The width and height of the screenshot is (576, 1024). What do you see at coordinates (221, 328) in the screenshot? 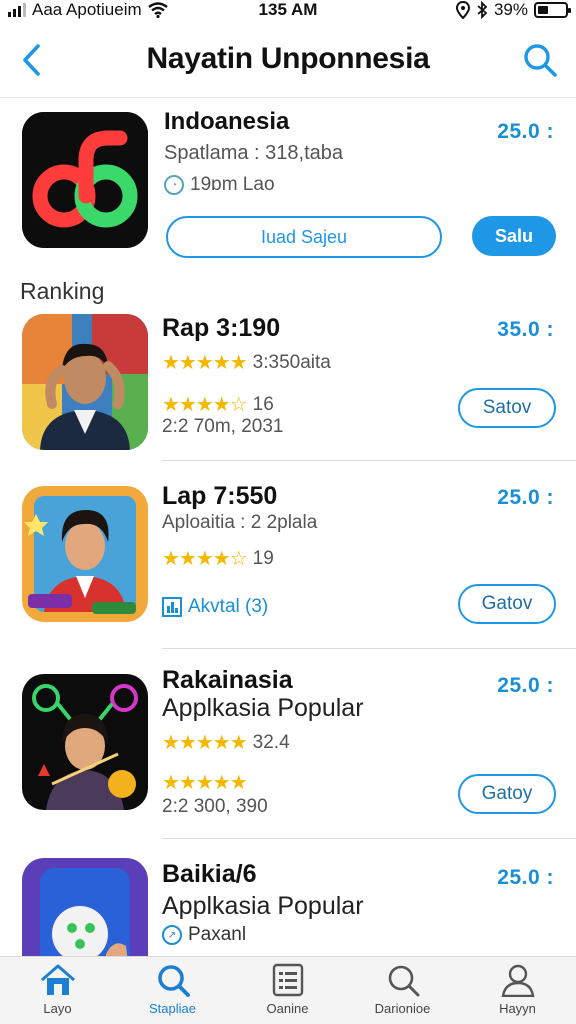
I see `app-name: Rap 3:190` at bounding box center [221, 328].